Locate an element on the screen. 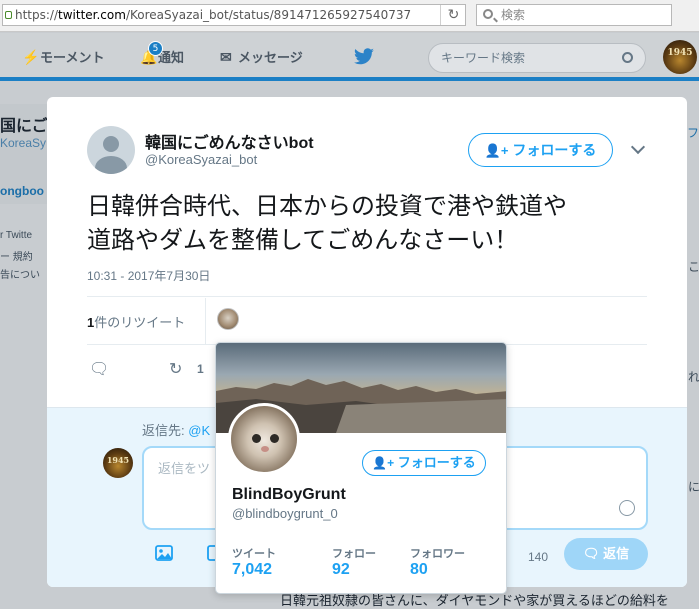  reply-to: 返信先: @K is located at coordinates (176, 429).